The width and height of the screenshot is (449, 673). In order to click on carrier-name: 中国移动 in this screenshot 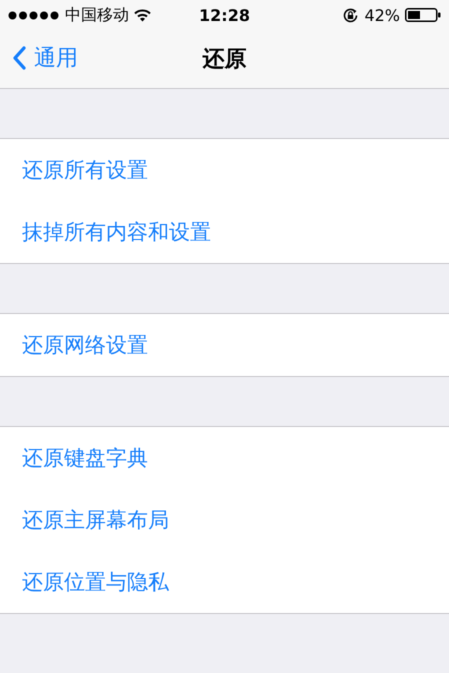, I will do `click(97, 15)`.